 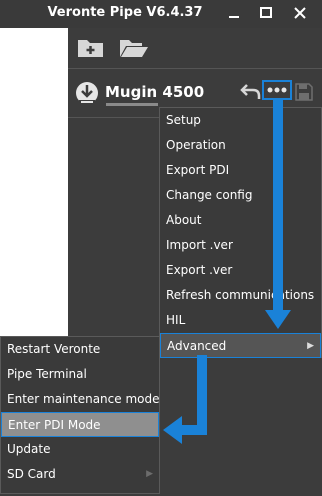 I want to click on menu-item-hil: HIL, so click(x=240, y=320).